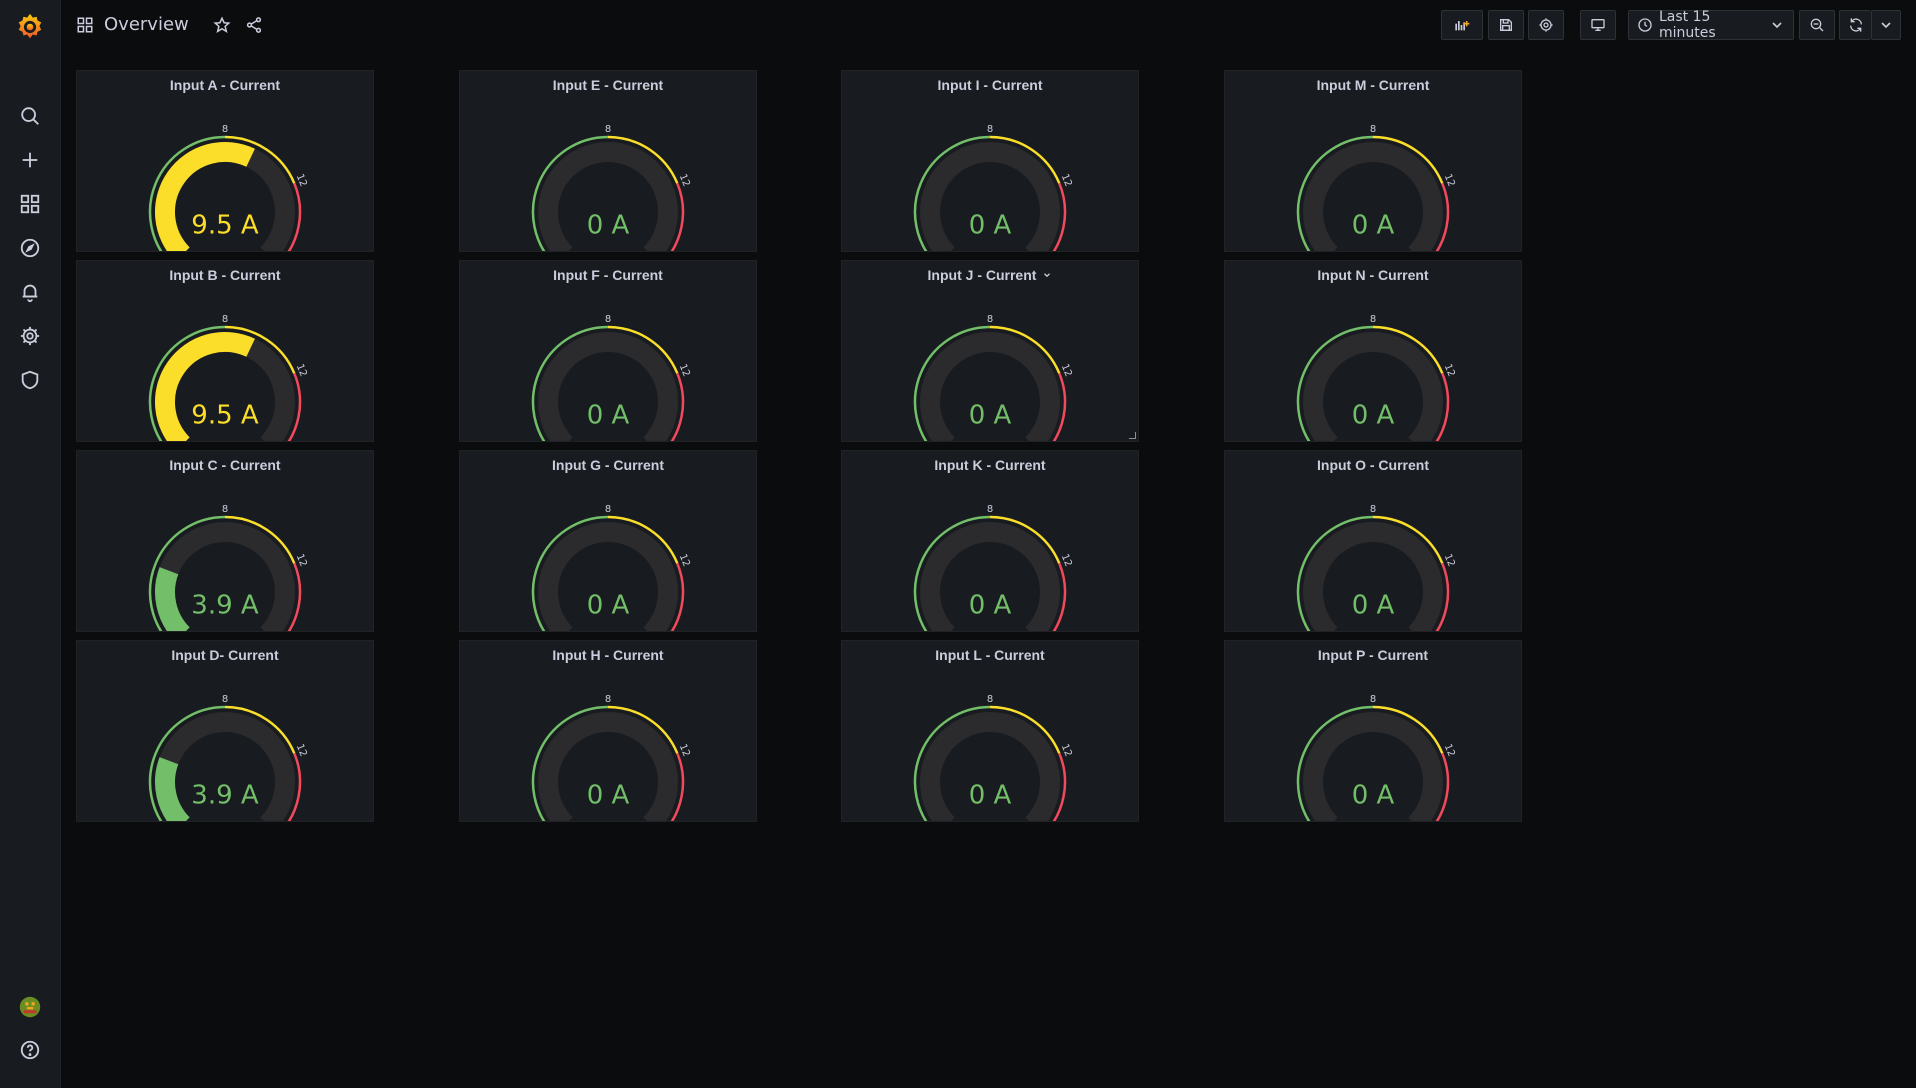 This screenshot has width=1916, height=1088. I want to click on grafana-logo-icon, so click(30, 27).